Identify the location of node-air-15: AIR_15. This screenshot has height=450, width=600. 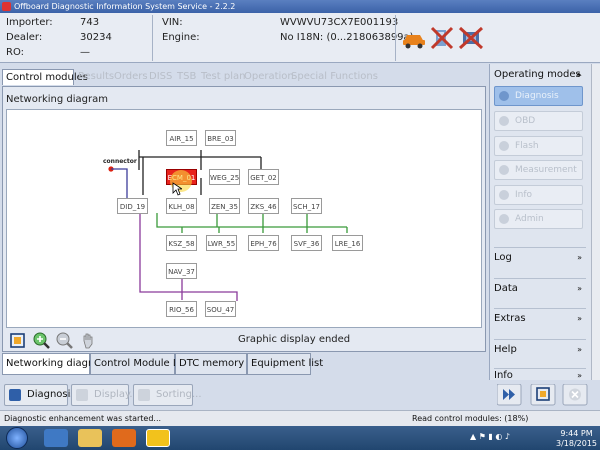
(181, 138).